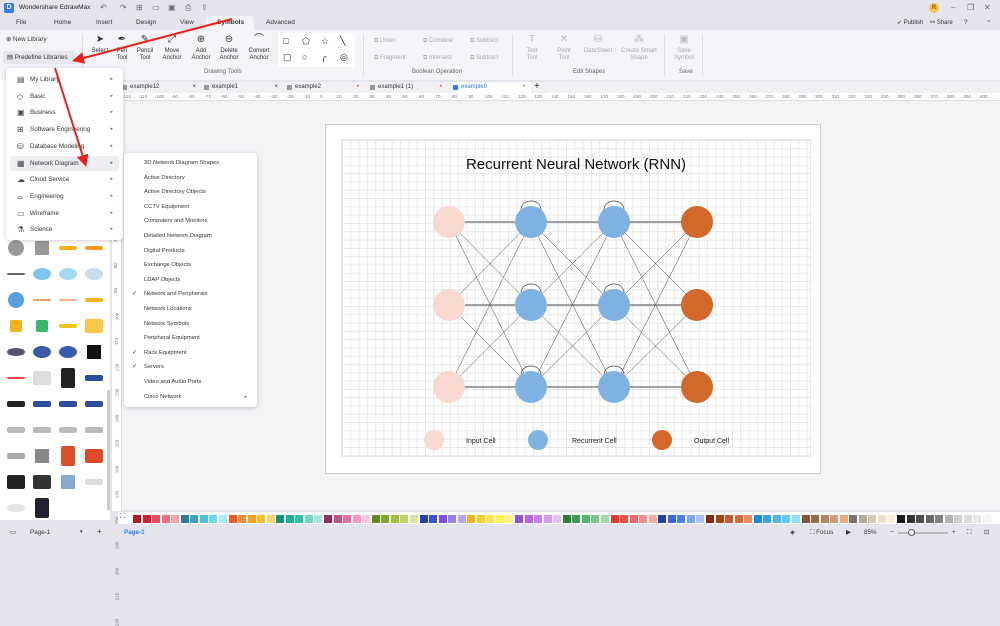 This screenshot has height=626, width=1000. Describe the element at coordinates (64, 163) in the screenshot. I see `library-category-network-diagram: ▦ Network Diagram ▸` at that location.